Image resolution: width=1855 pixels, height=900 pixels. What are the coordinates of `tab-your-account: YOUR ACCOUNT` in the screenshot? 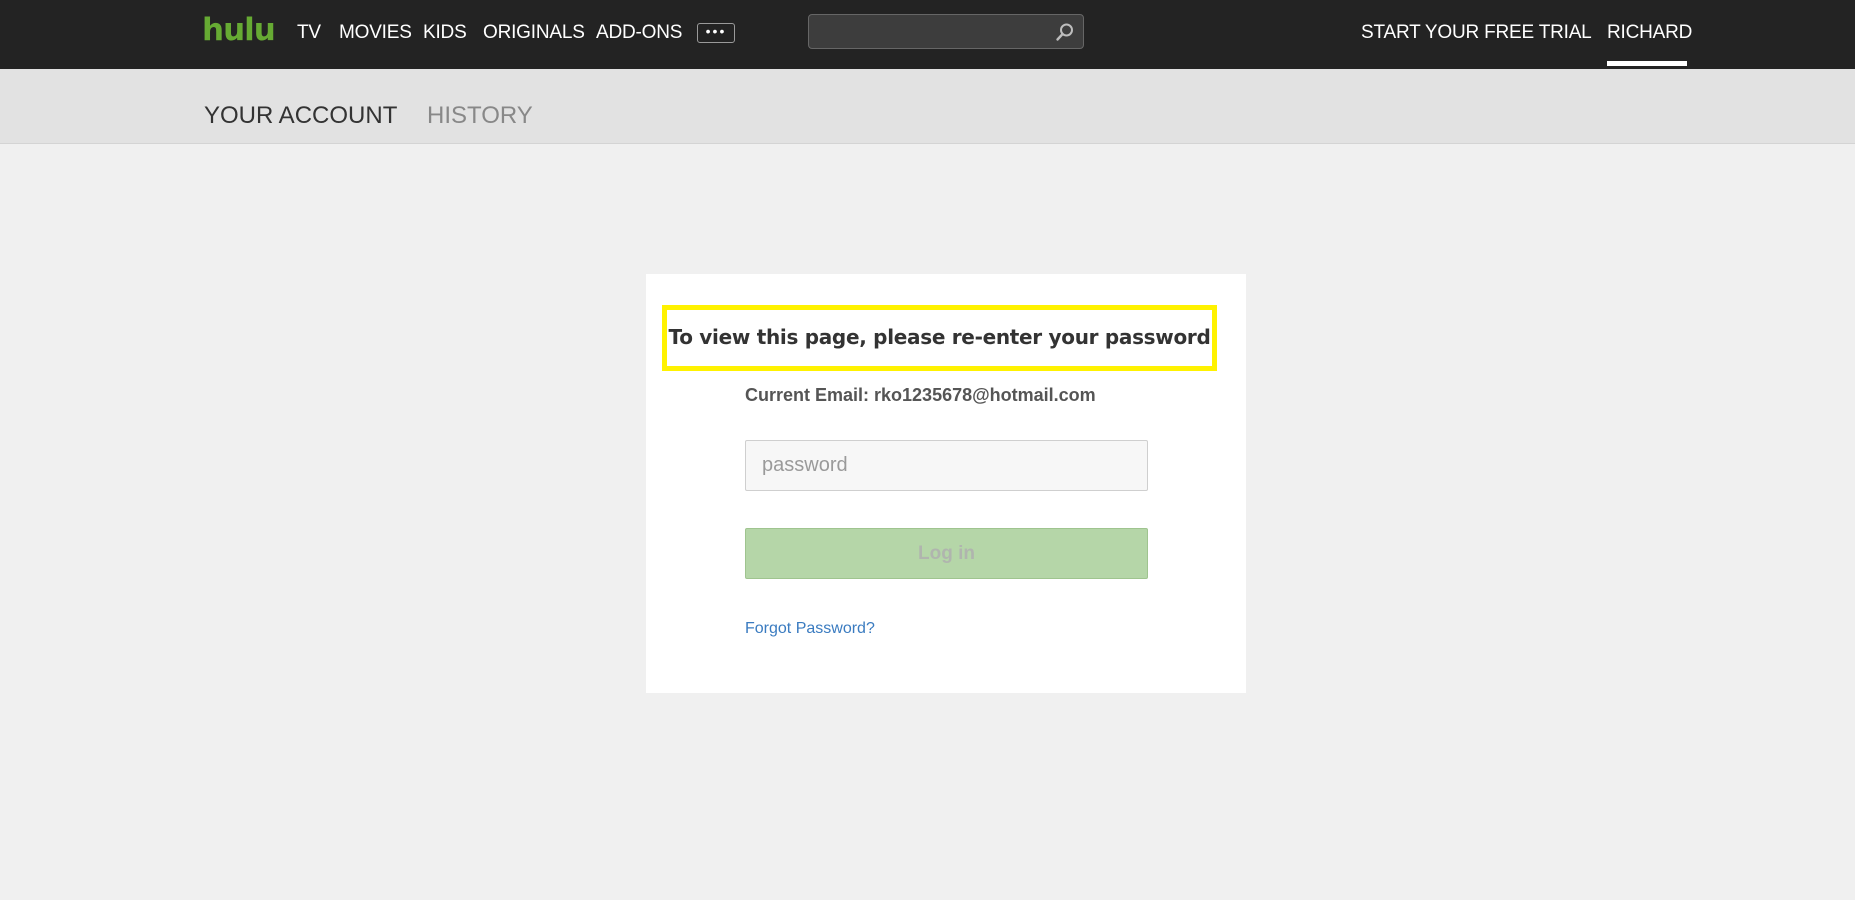 It's located at (300, 116).